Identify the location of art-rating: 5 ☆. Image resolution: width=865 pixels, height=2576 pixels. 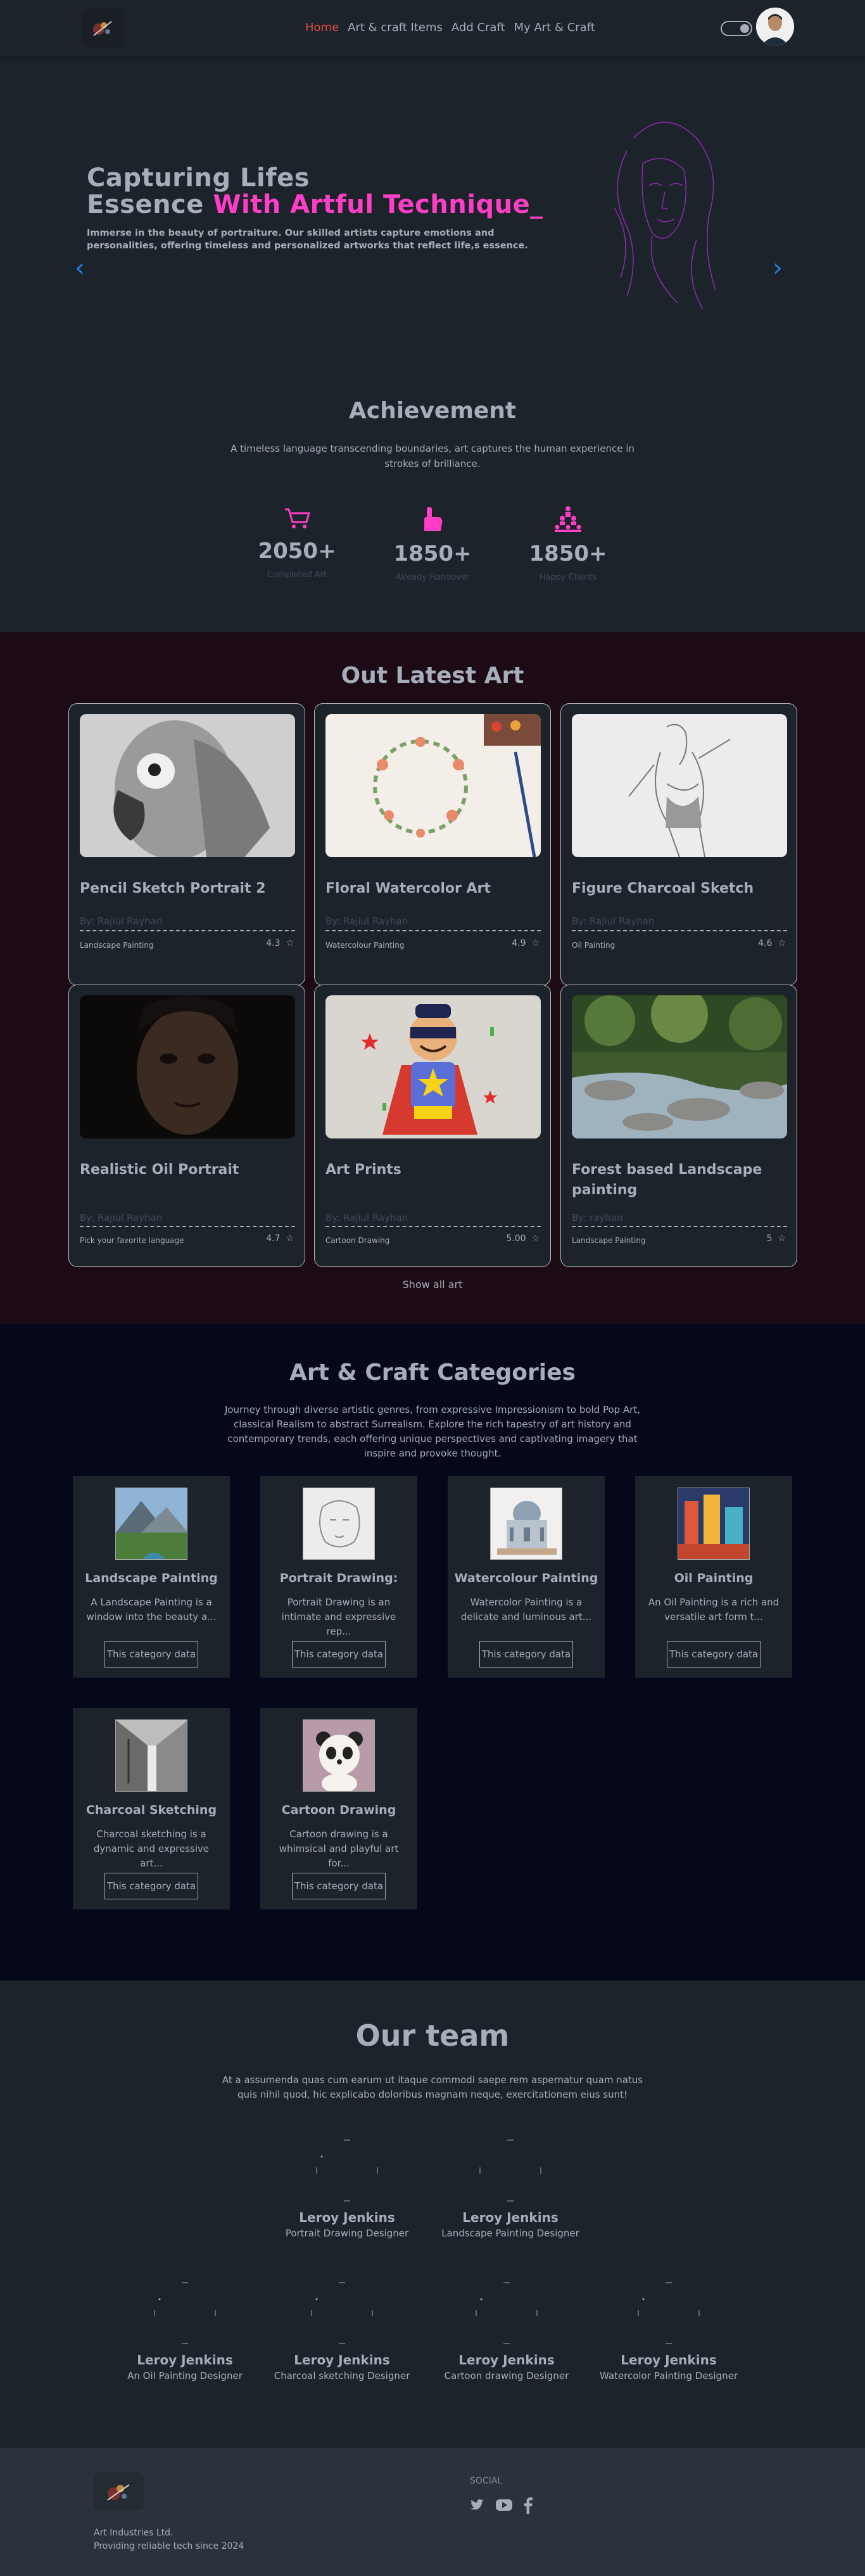
(776, 1239).